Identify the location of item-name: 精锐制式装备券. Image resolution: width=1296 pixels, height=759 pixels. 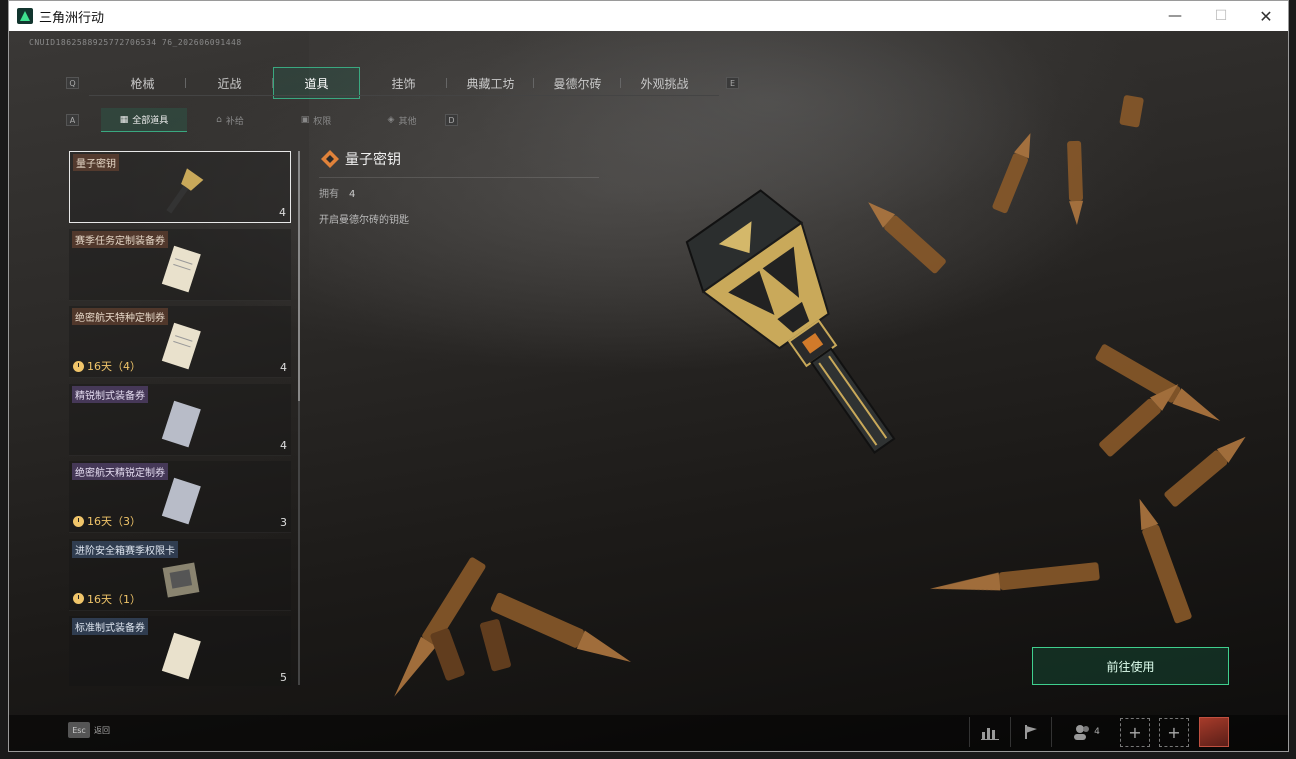
(110, 394).